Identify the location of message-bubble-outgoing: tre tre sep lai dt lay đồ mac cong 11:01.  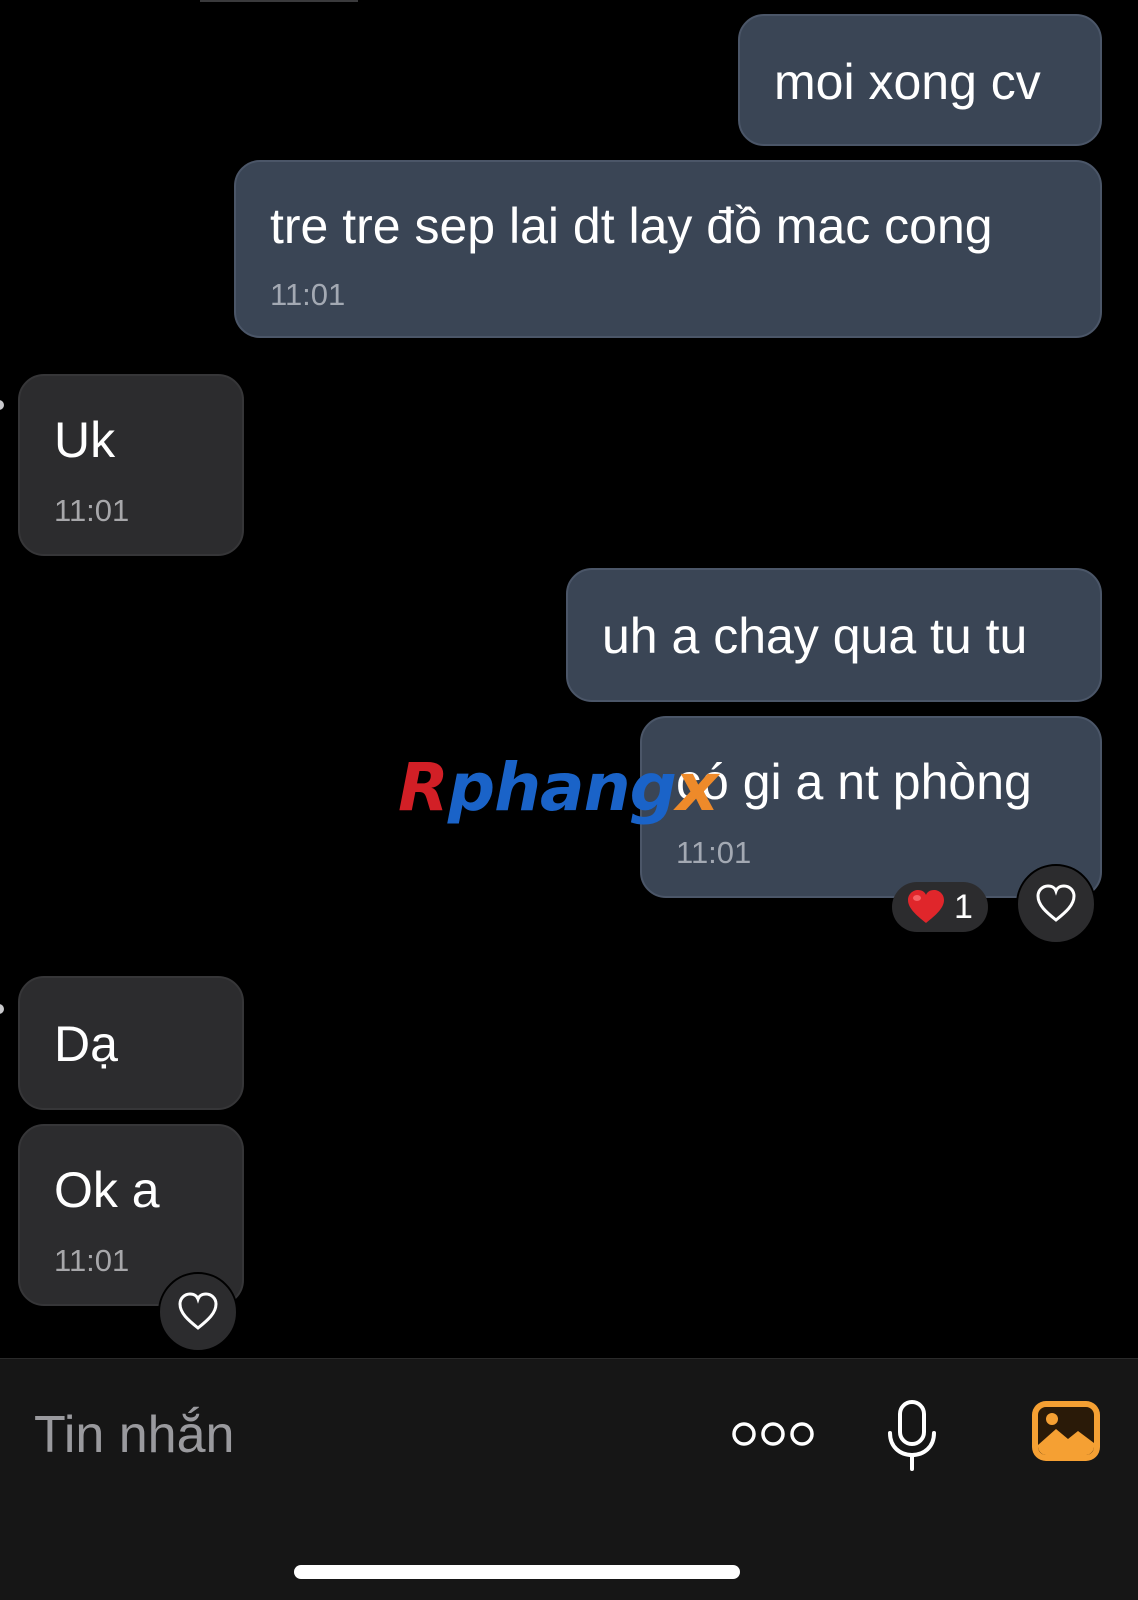
(668, 249).